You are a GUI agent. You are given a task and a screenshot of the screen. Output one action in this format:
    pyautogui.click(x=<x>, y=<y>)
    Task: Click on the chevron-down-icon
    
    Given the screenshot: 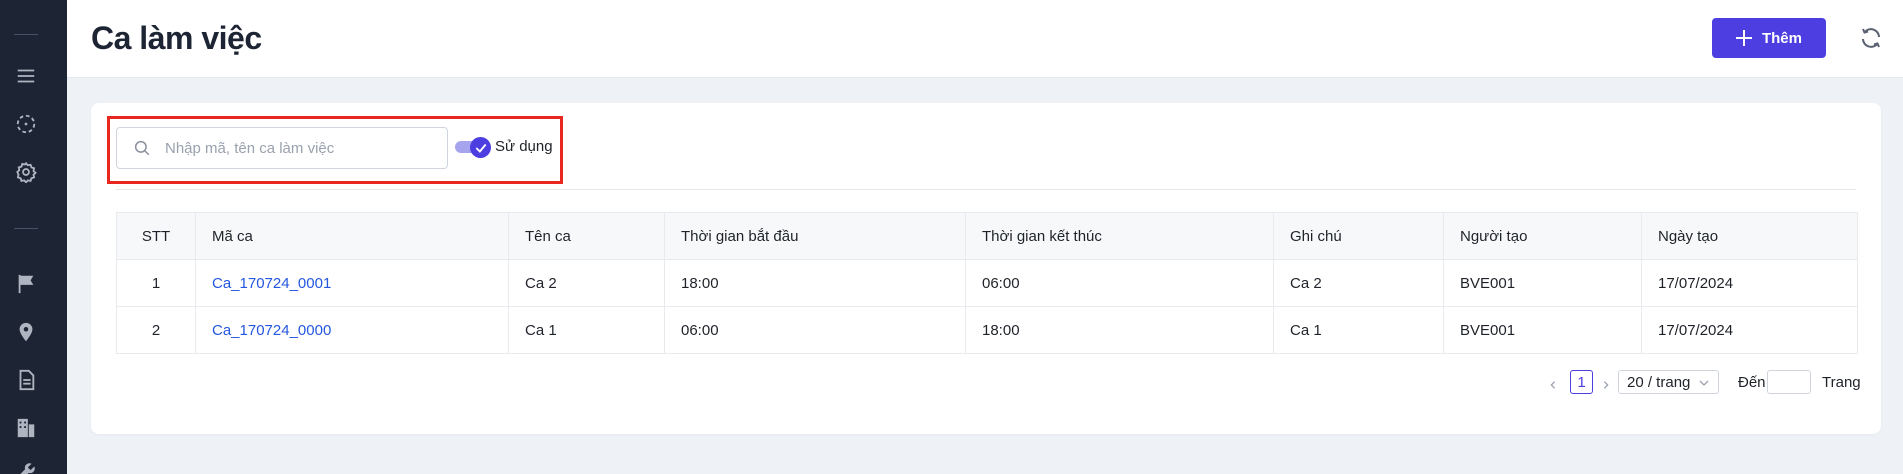 What is the action you would take?
    pyautogui.click(x=1704, y=383)
    